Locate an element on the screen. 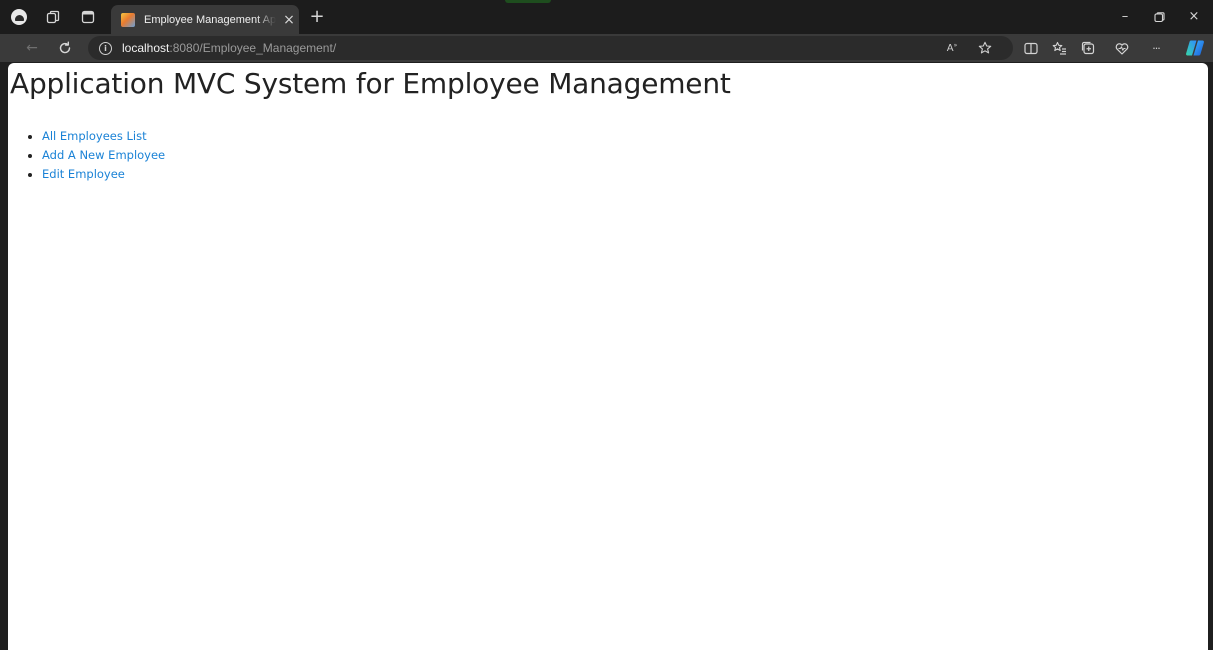 This screenshot has width=1213, height=650. split-screen-icon is located at coordinates (1031, 48).